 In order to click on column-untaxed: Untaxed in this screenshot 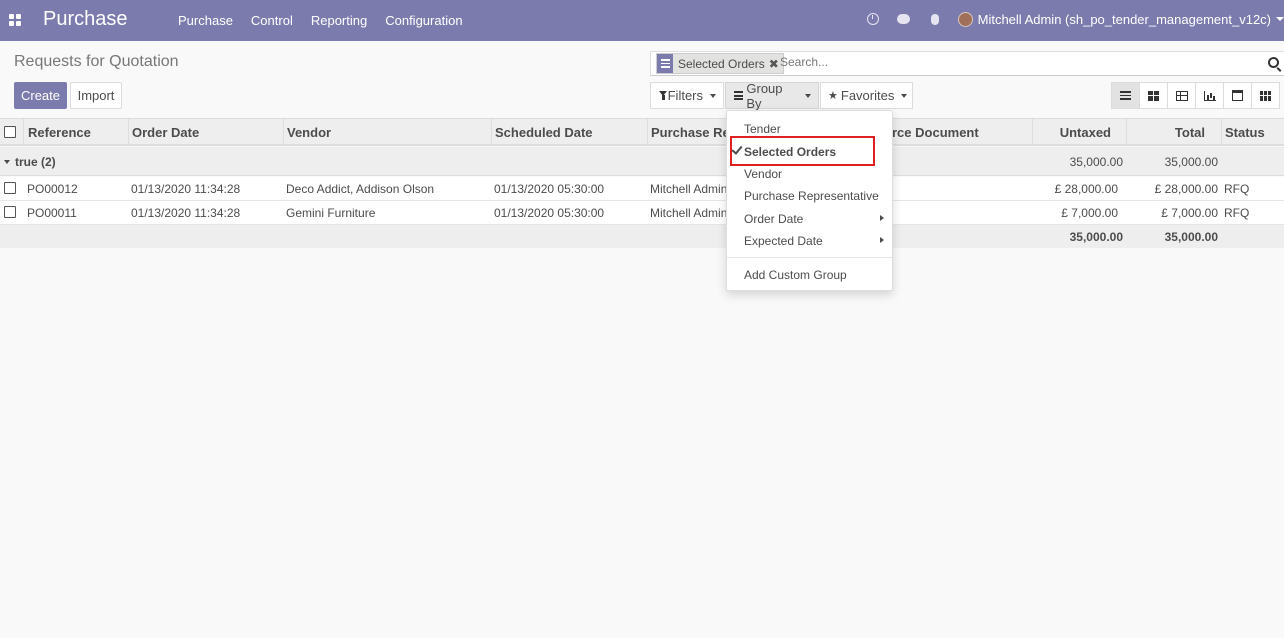, I will do `click(1073, 132)`.